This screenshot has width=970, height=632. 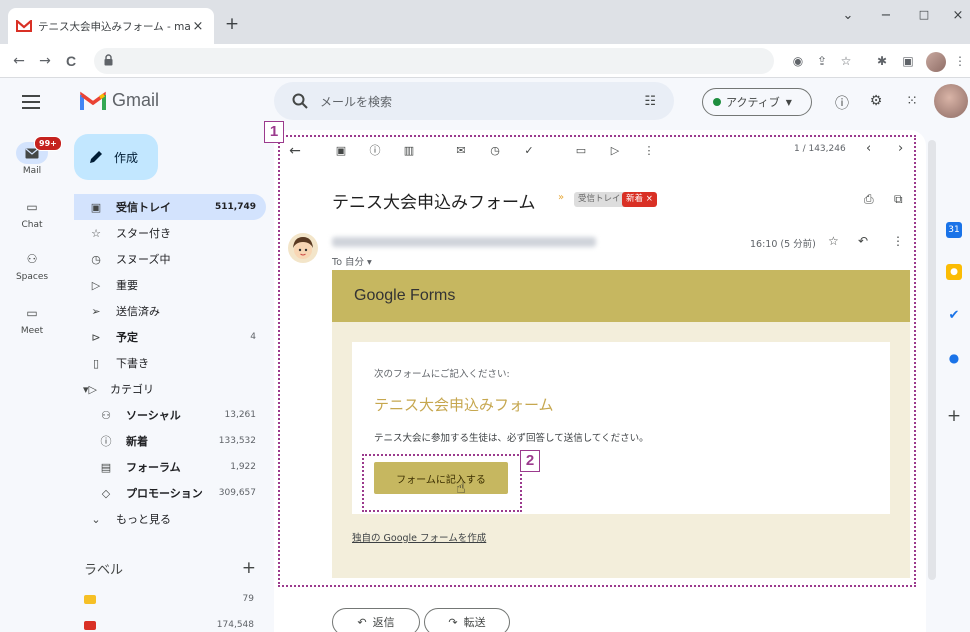 I want to click on add-label-button: +, so click(x=249, y=568).